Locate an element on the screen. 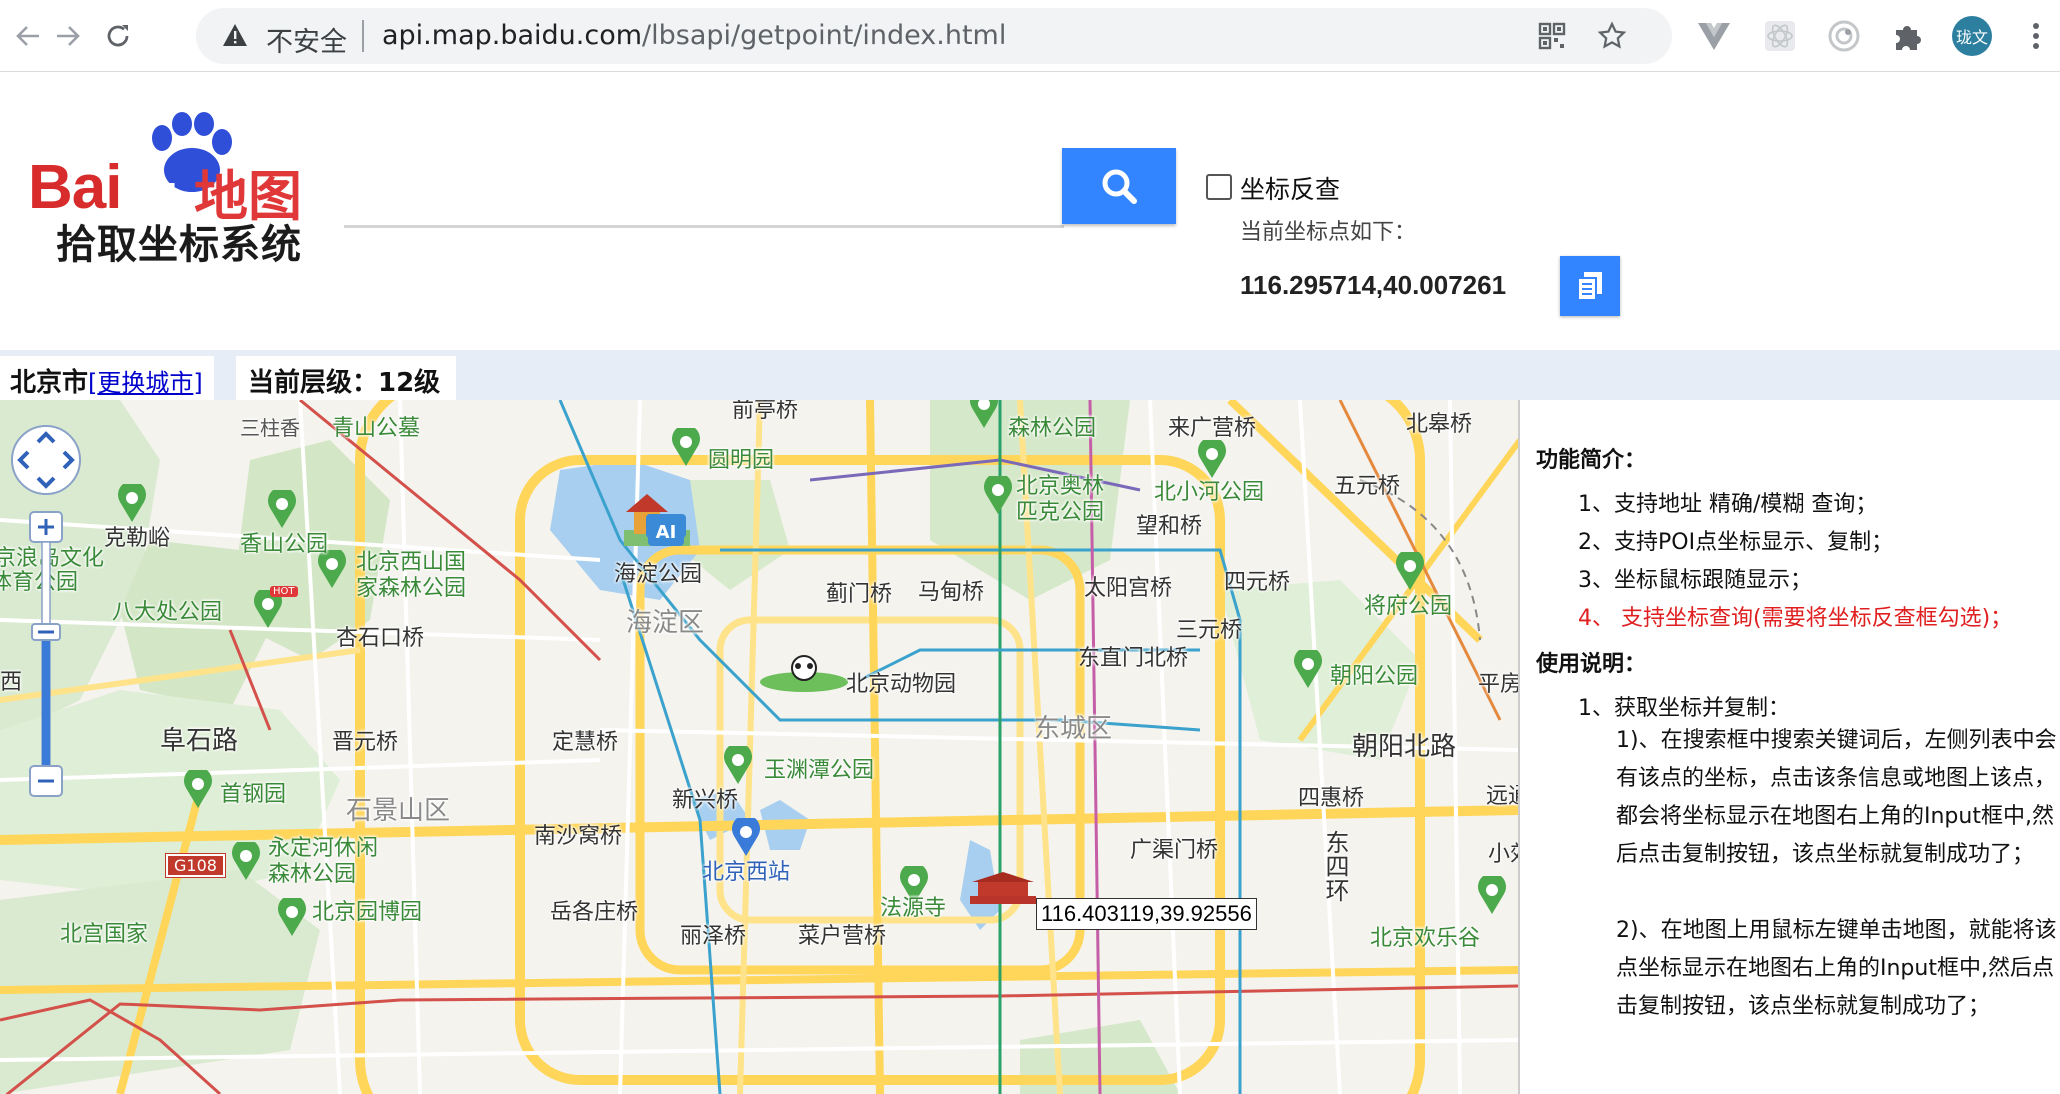 This screenshot has width=2060, height=1094. zoo-panda-icon is located at coordinates (804, 673).